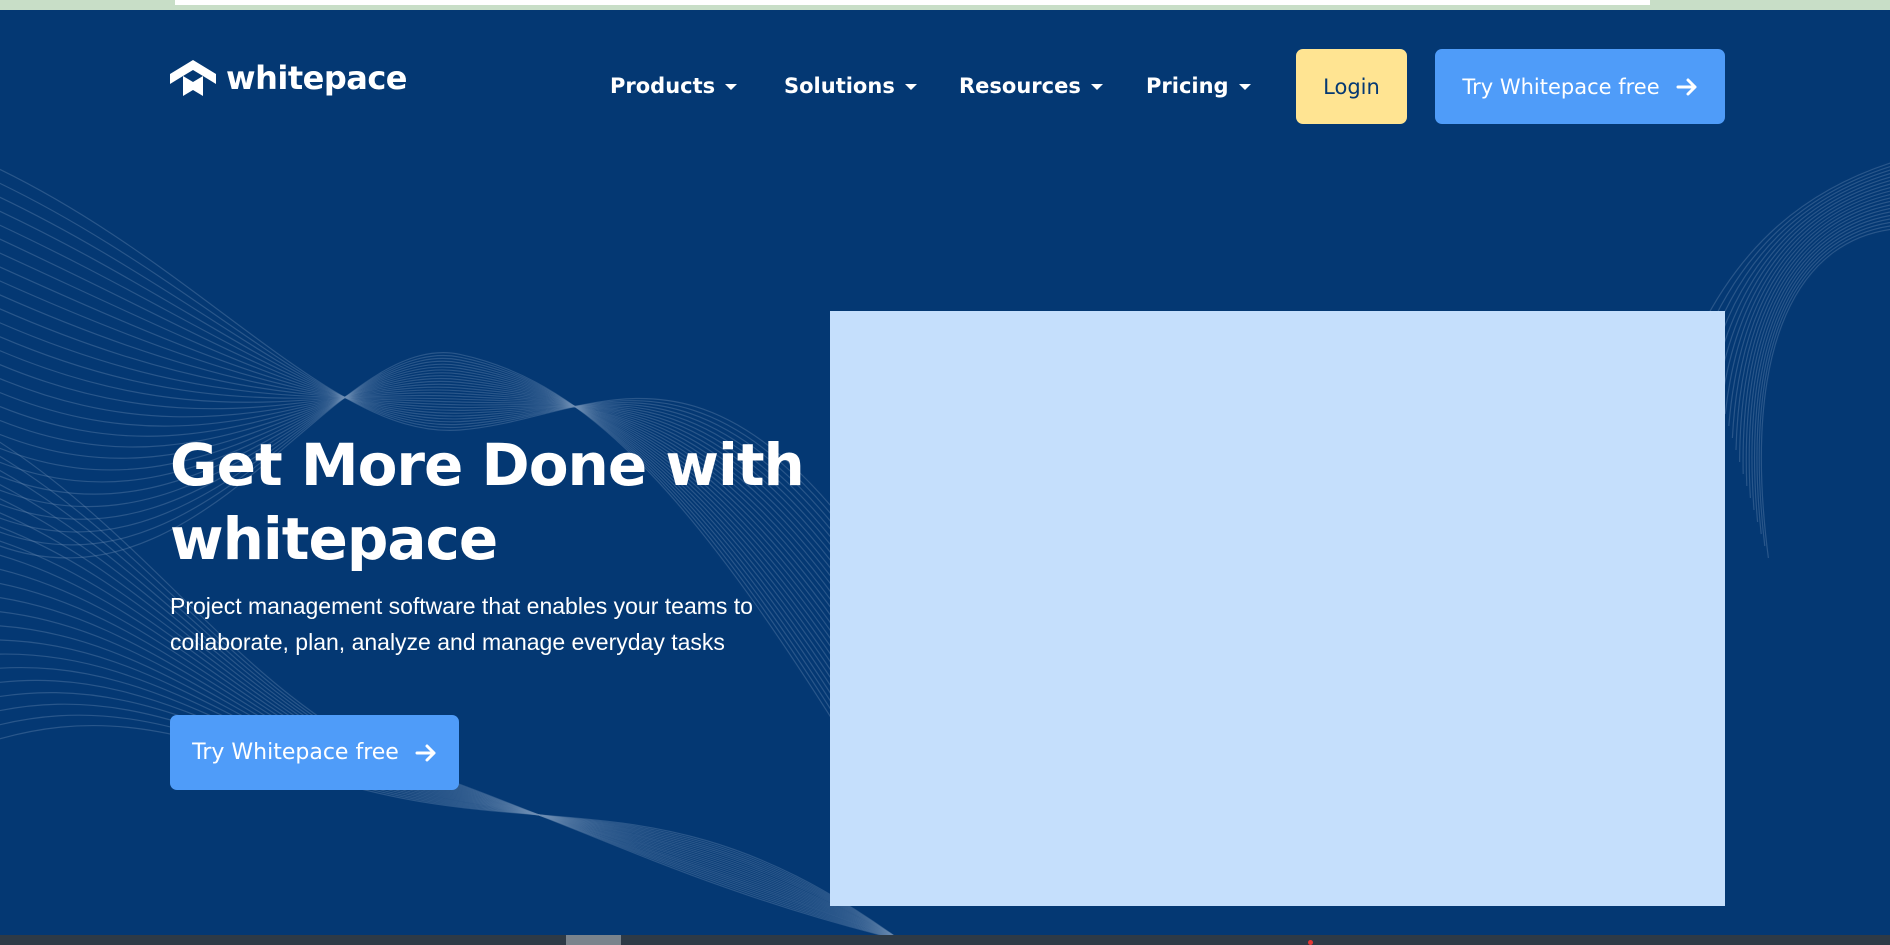 This screenshot has height=945, width=1890. Describe the element at coordinates (295, 752) in the screenshot. I see `hero-cta-label: Try Whitepace free` at that location.